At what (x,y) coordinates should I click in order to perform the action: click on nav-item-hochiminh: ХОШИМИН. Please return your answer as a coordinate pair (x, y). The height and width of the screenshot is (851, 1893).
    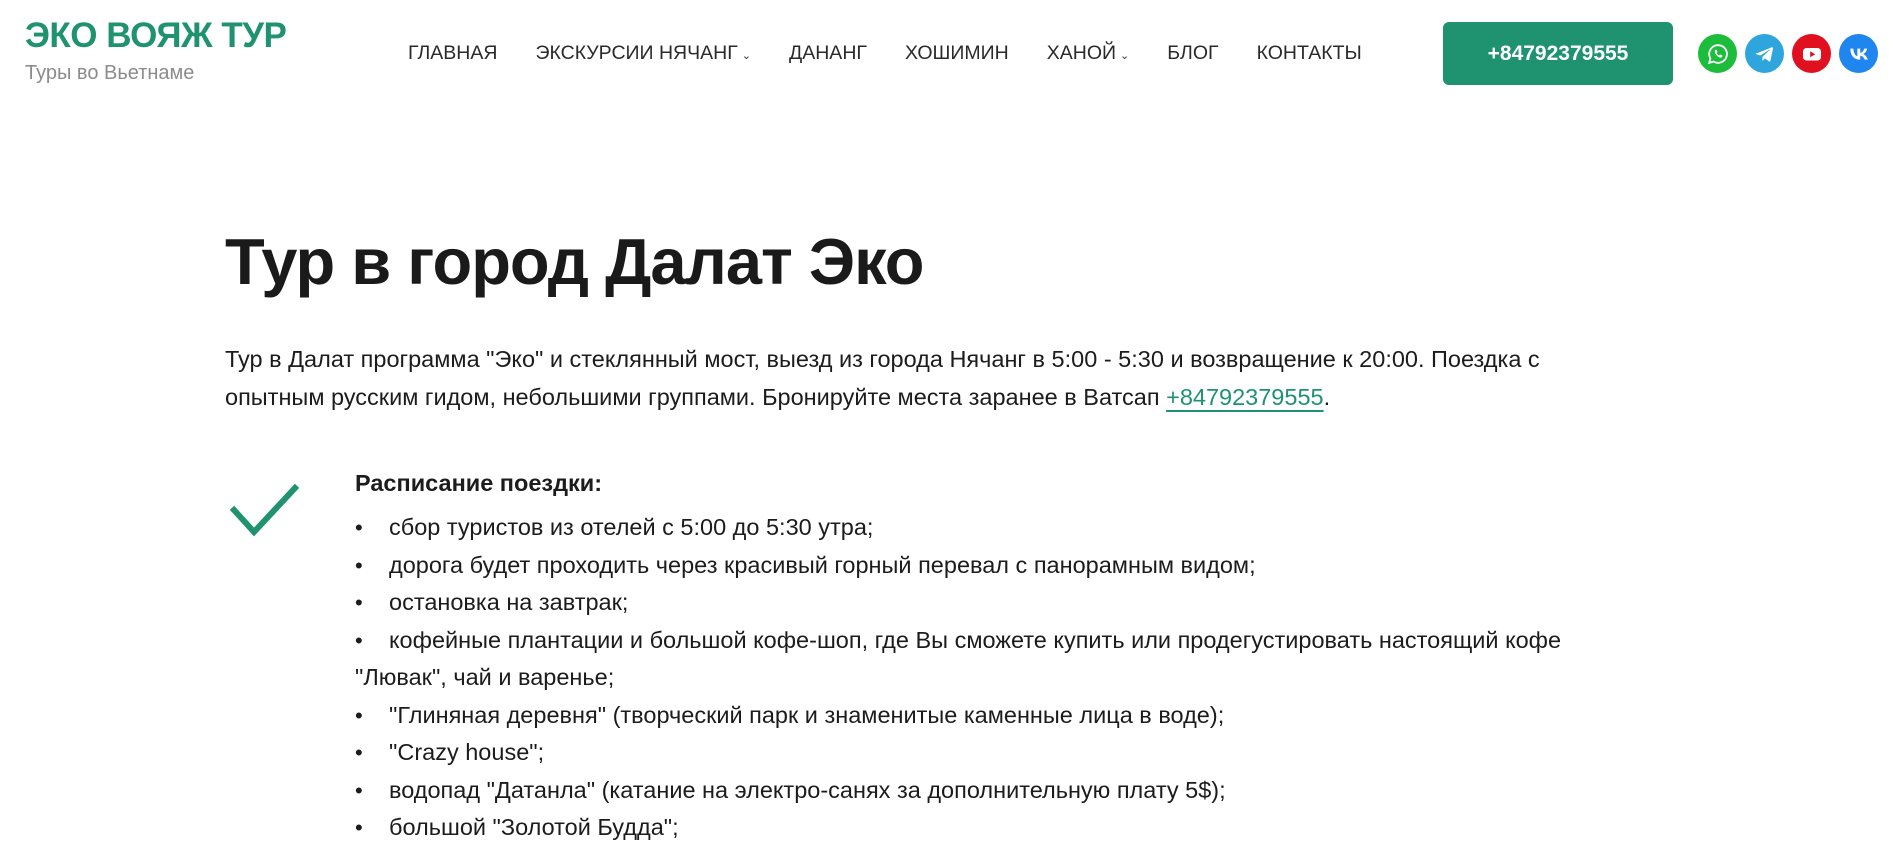
    Looking at the image, I should click on (957, 53).